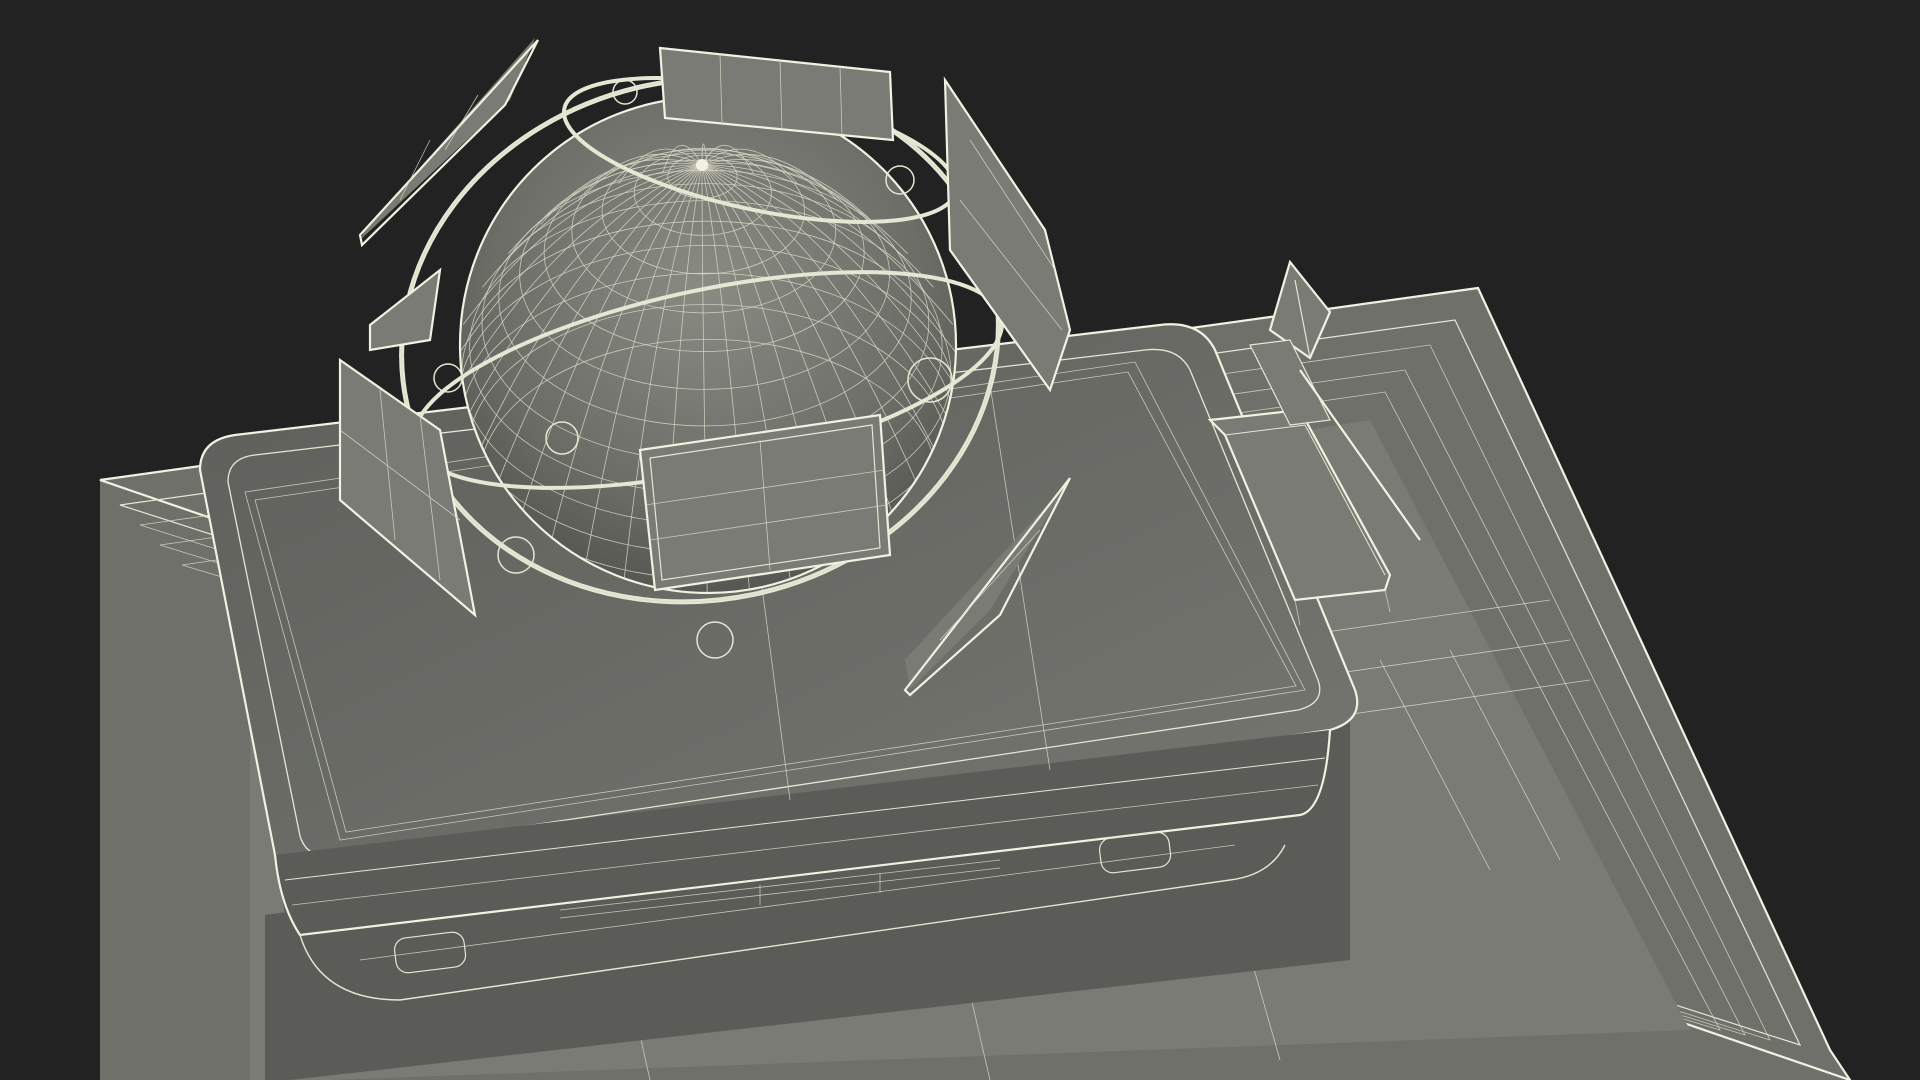  Describe the element at coordinates (405, 309) in the screenshot. I see `solar-panel` at that location.